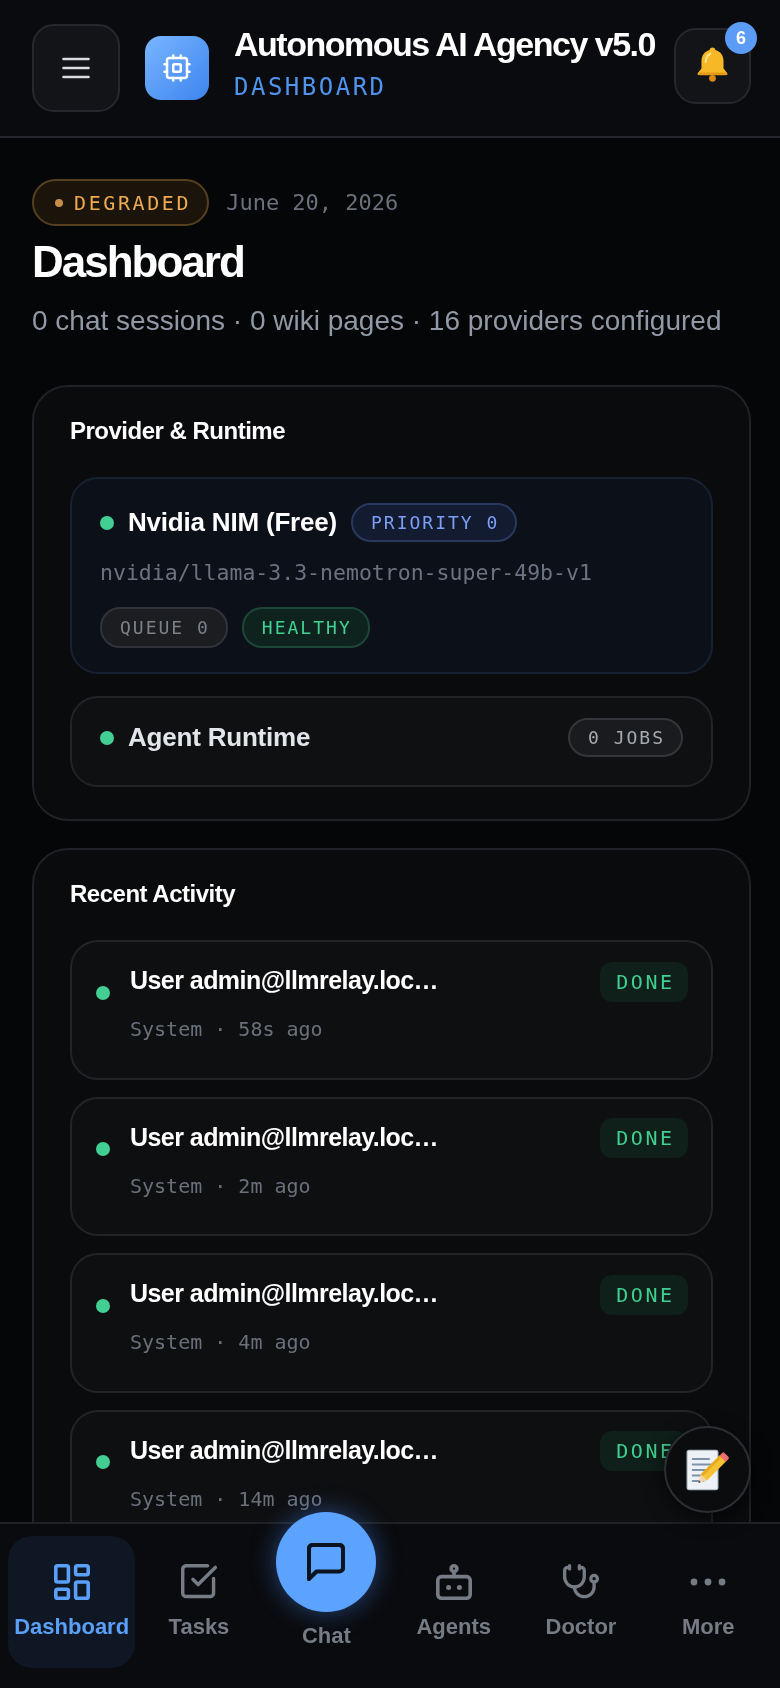 The image size is (780, 1688). I want to click on activity-meta: System · 2m ago, so click(221, 1185).